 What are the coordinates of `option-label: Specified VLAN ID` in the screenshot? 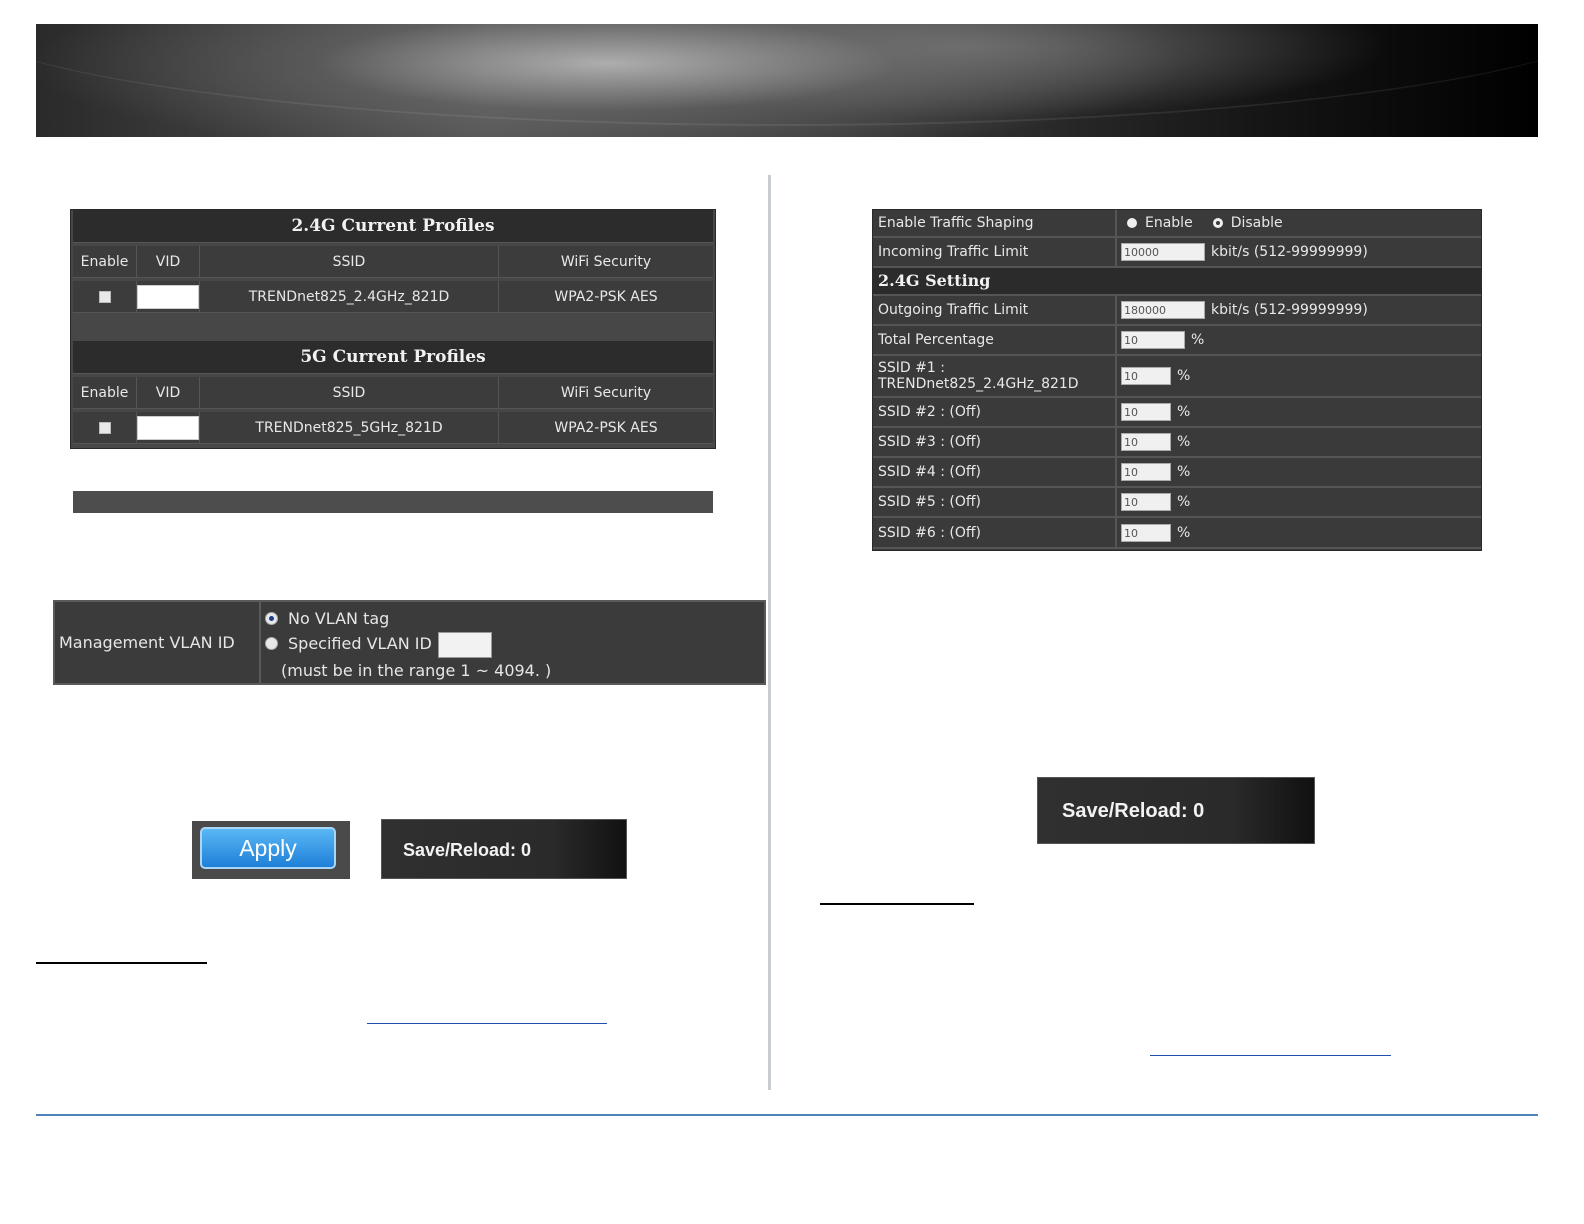 It's located at (360, 643).